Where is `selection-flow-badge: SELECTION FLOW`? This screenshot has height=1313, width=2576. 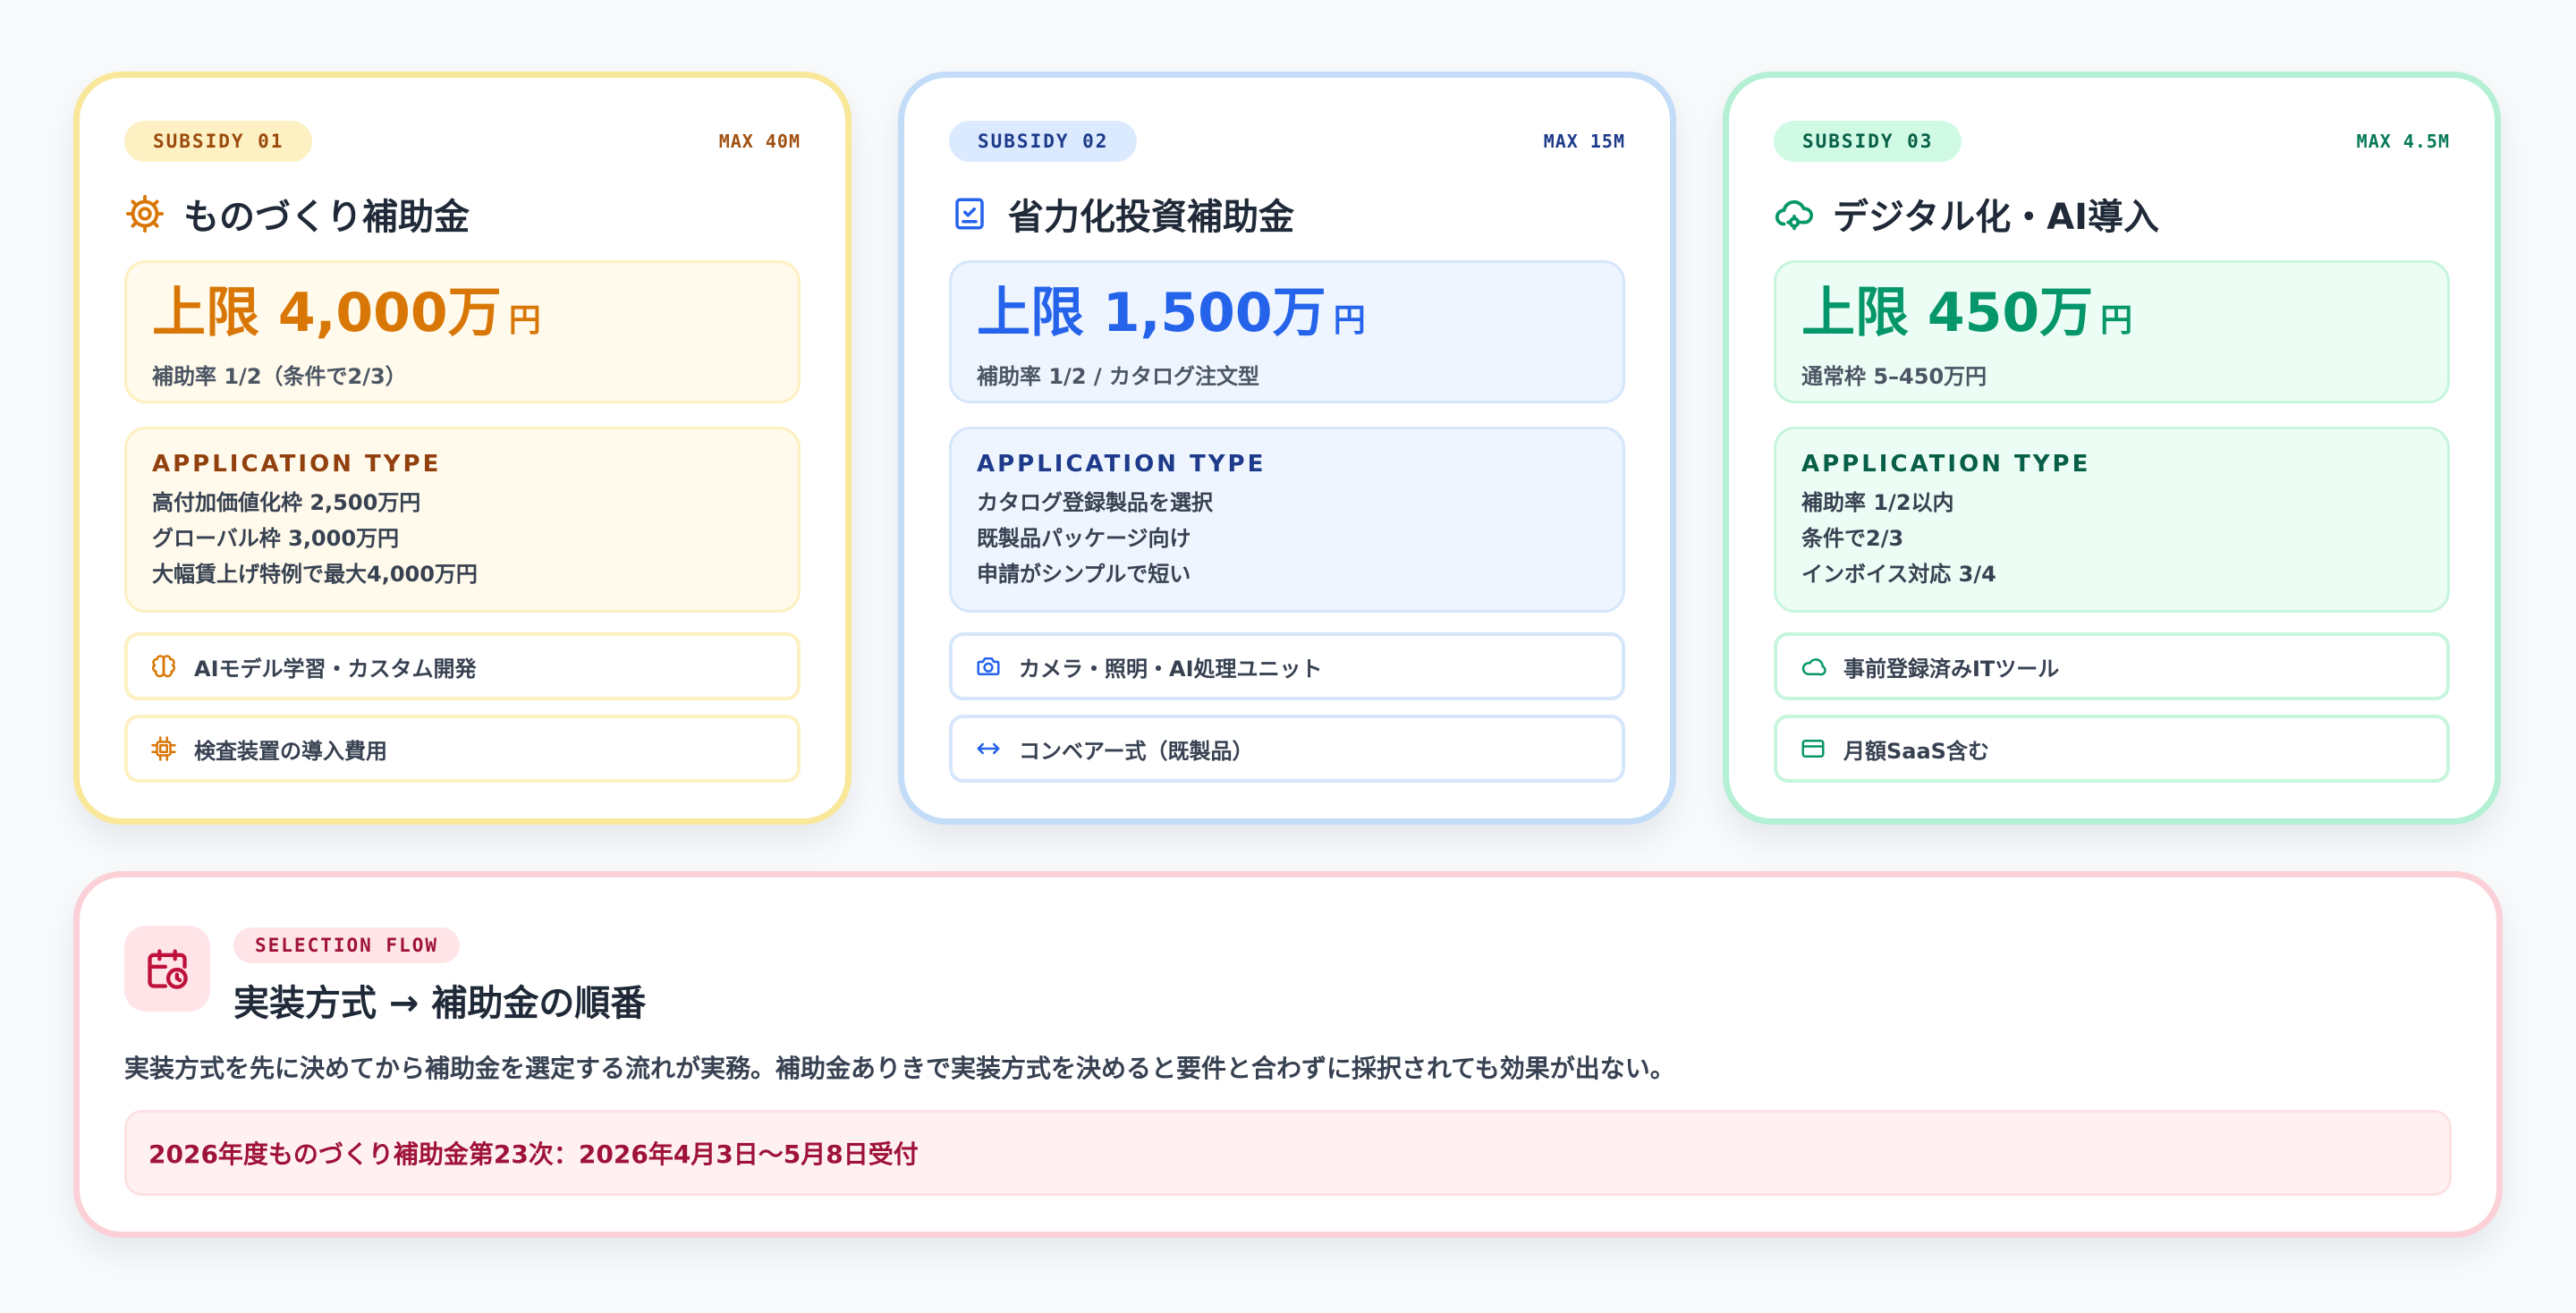
selection-flow-badge: SELECTION FLOW is located at coordinates (347, 945).